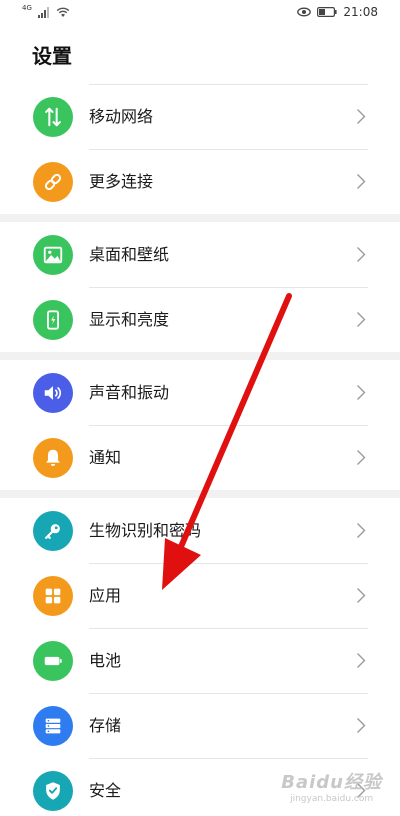 The image size is (400, 816). I want to click on signal-icon, so click(43, 12).